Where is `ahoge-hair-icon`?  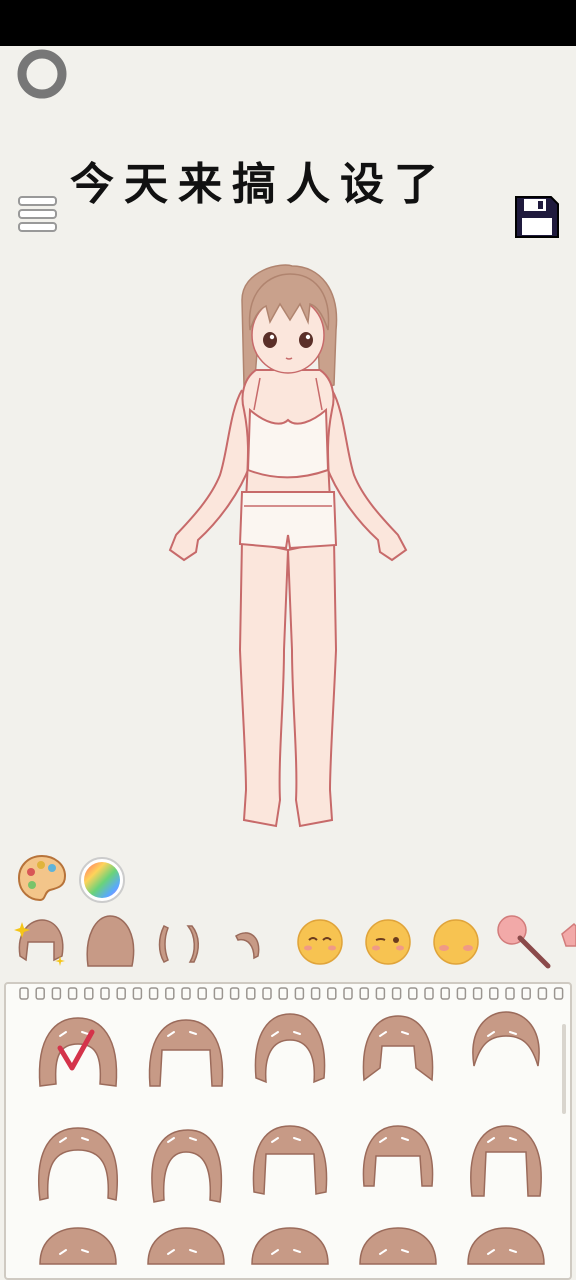 ahoge-hair-icon is located at coordinates (247, 946).